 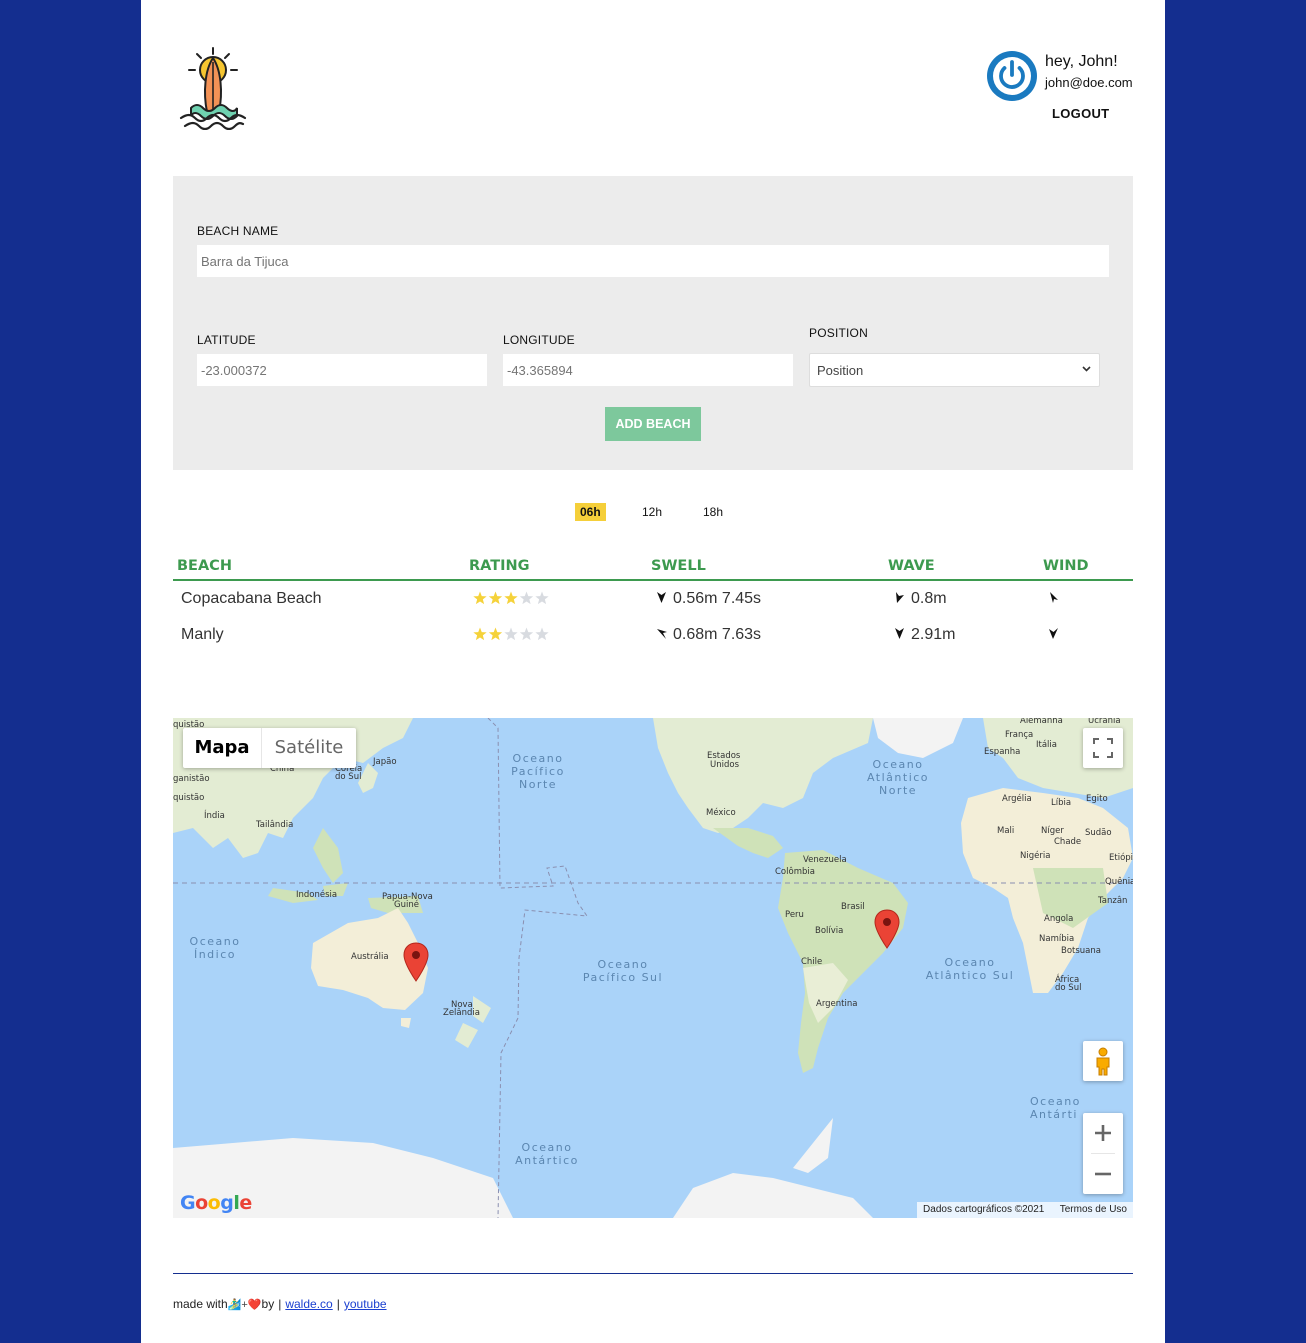 I want to click on minus-icon, so click(x=1103, y=1174).